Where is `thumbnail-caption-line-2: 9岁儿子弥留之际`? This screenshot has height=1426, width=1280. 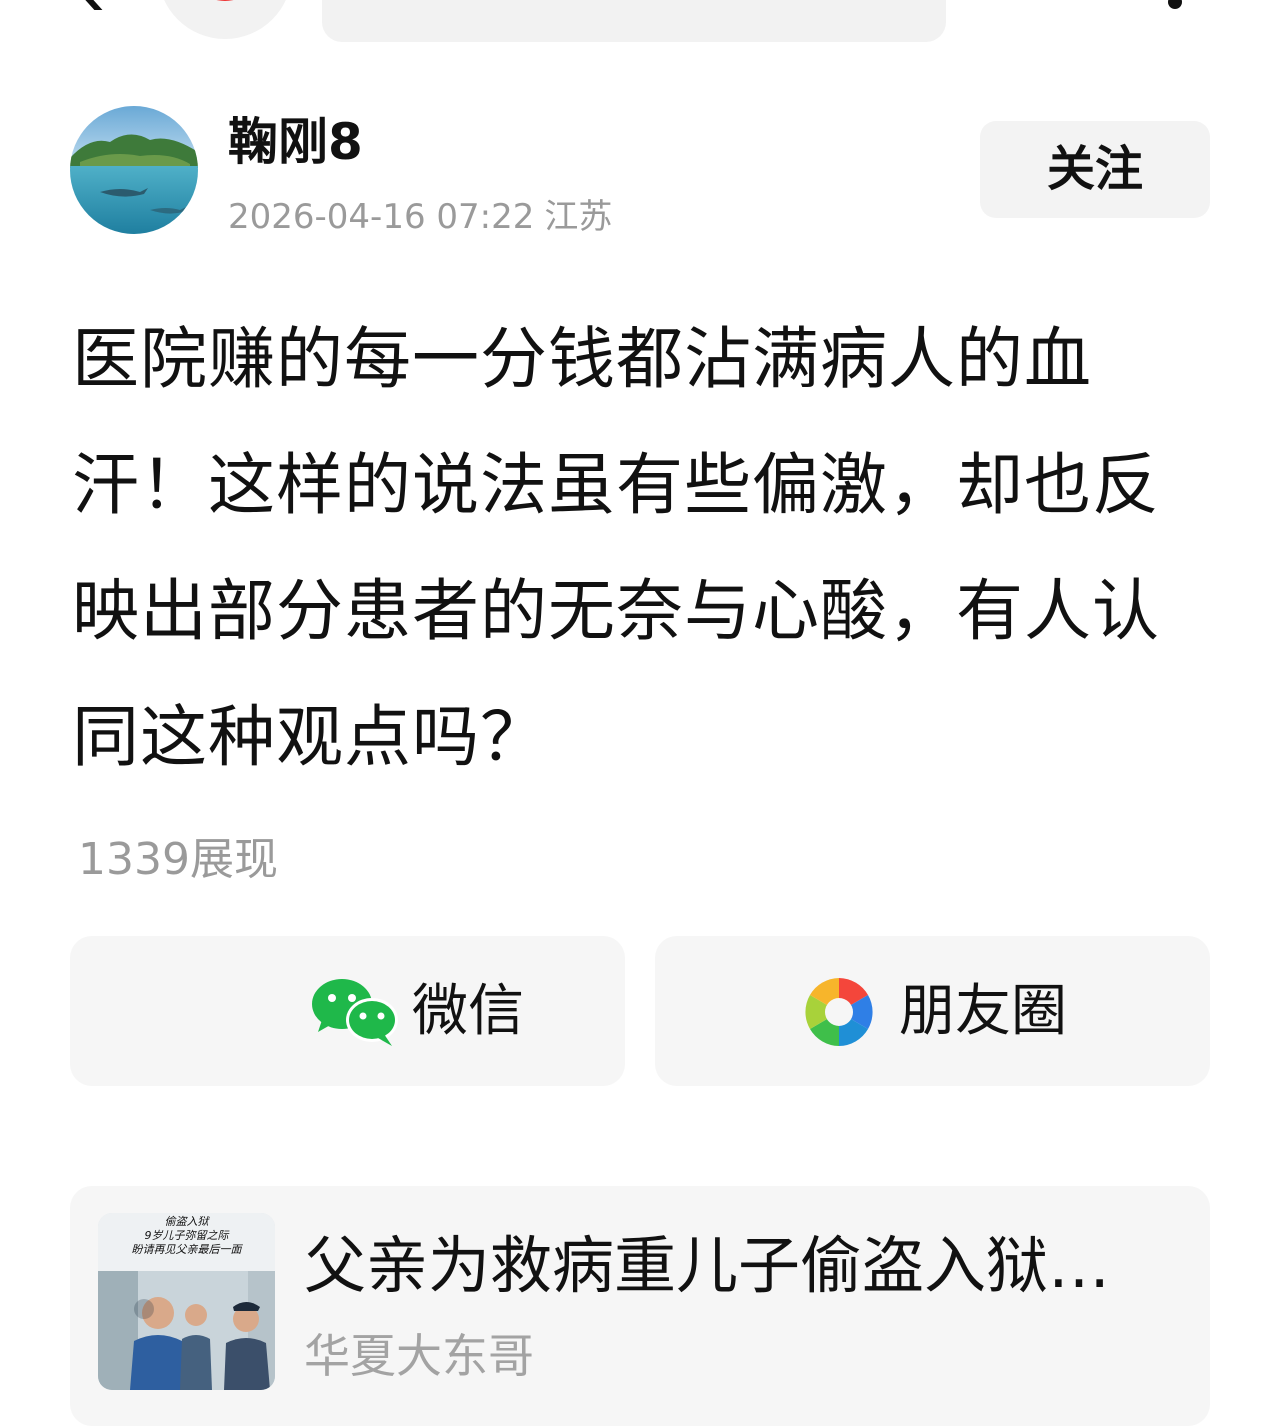
thumbnail-caption-line-2: 9岁儿子弥留之际 is located at coordinates (186, 1235).